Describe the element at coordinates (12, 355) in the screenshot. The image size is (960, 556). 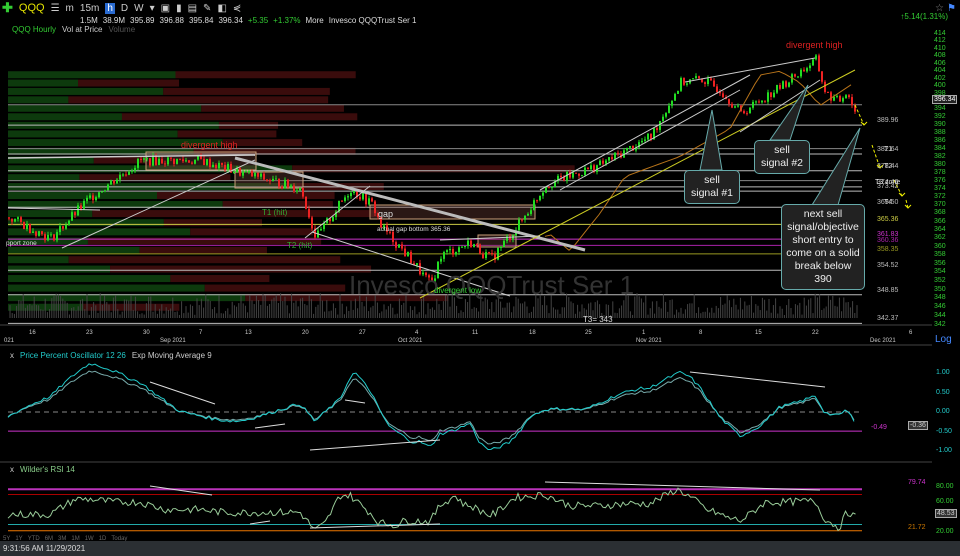
I see `close-ppo-icon: x` at that location.